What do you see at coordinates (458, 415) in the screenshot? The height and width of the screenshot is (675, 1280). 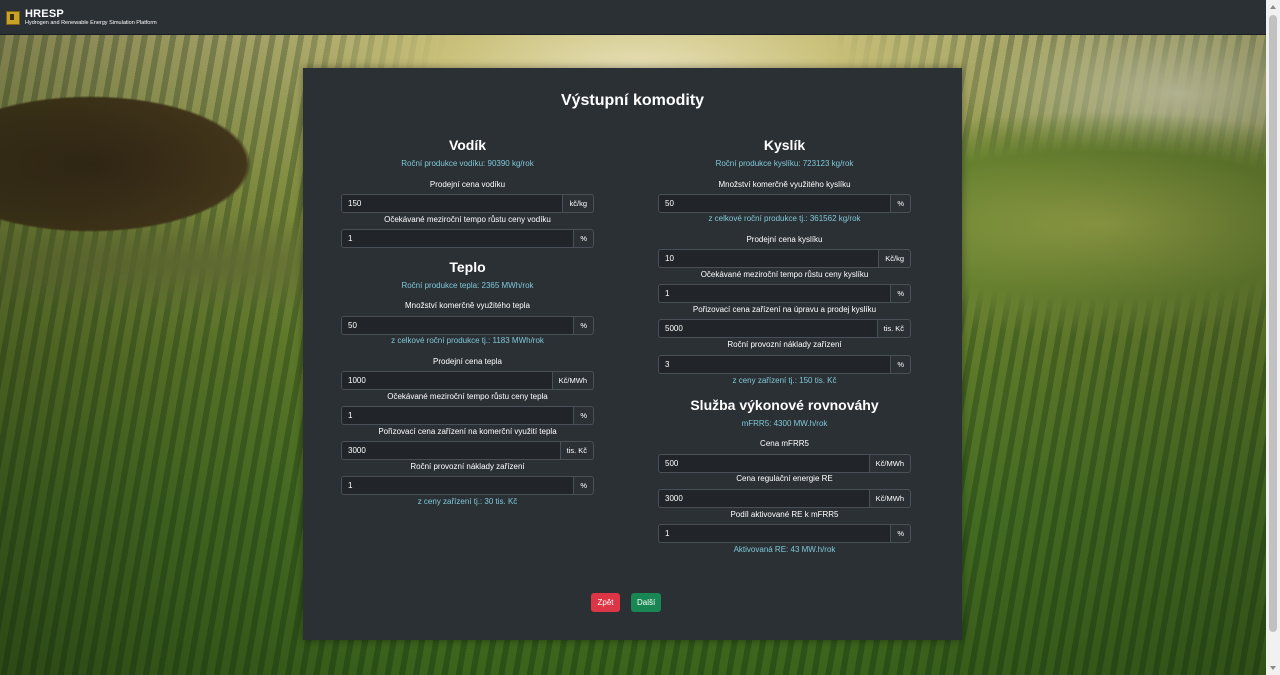 I see `teplo-growth-input` at bounding box center [458, 415].